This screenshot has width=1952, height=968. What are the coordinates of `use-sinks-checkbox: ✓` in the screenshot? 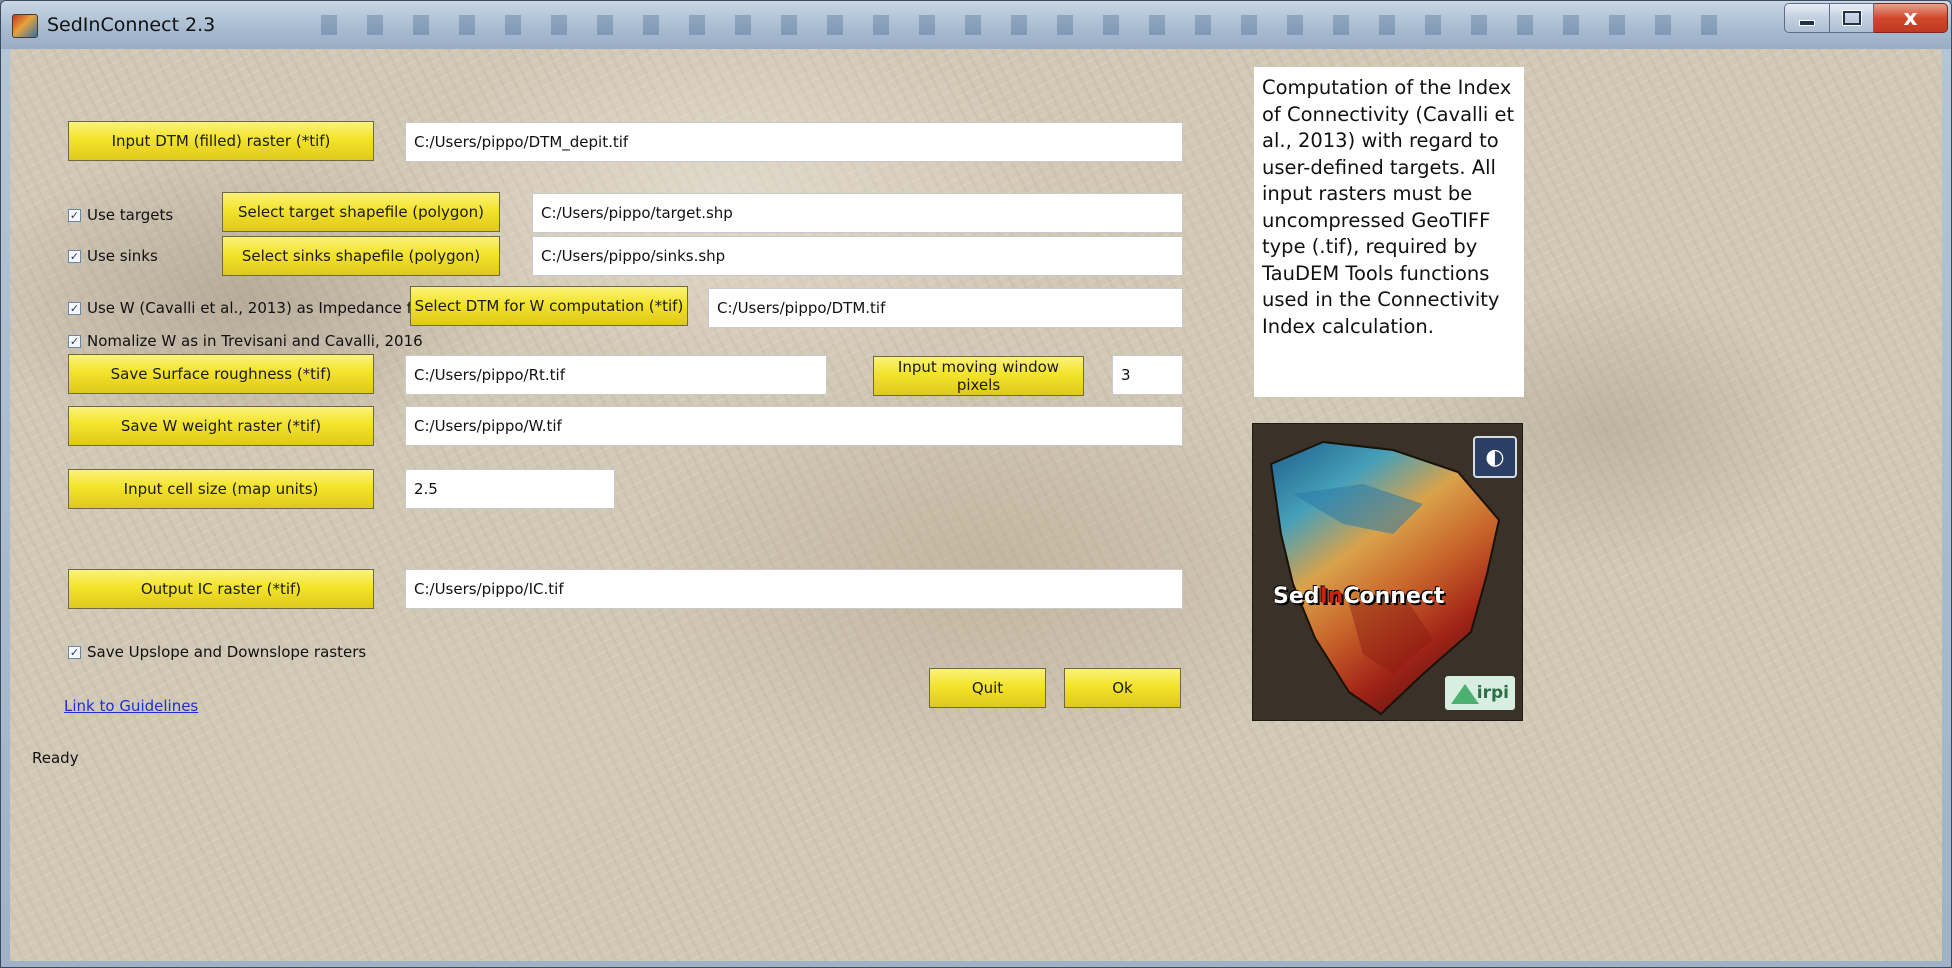 It's located at (74, 256).